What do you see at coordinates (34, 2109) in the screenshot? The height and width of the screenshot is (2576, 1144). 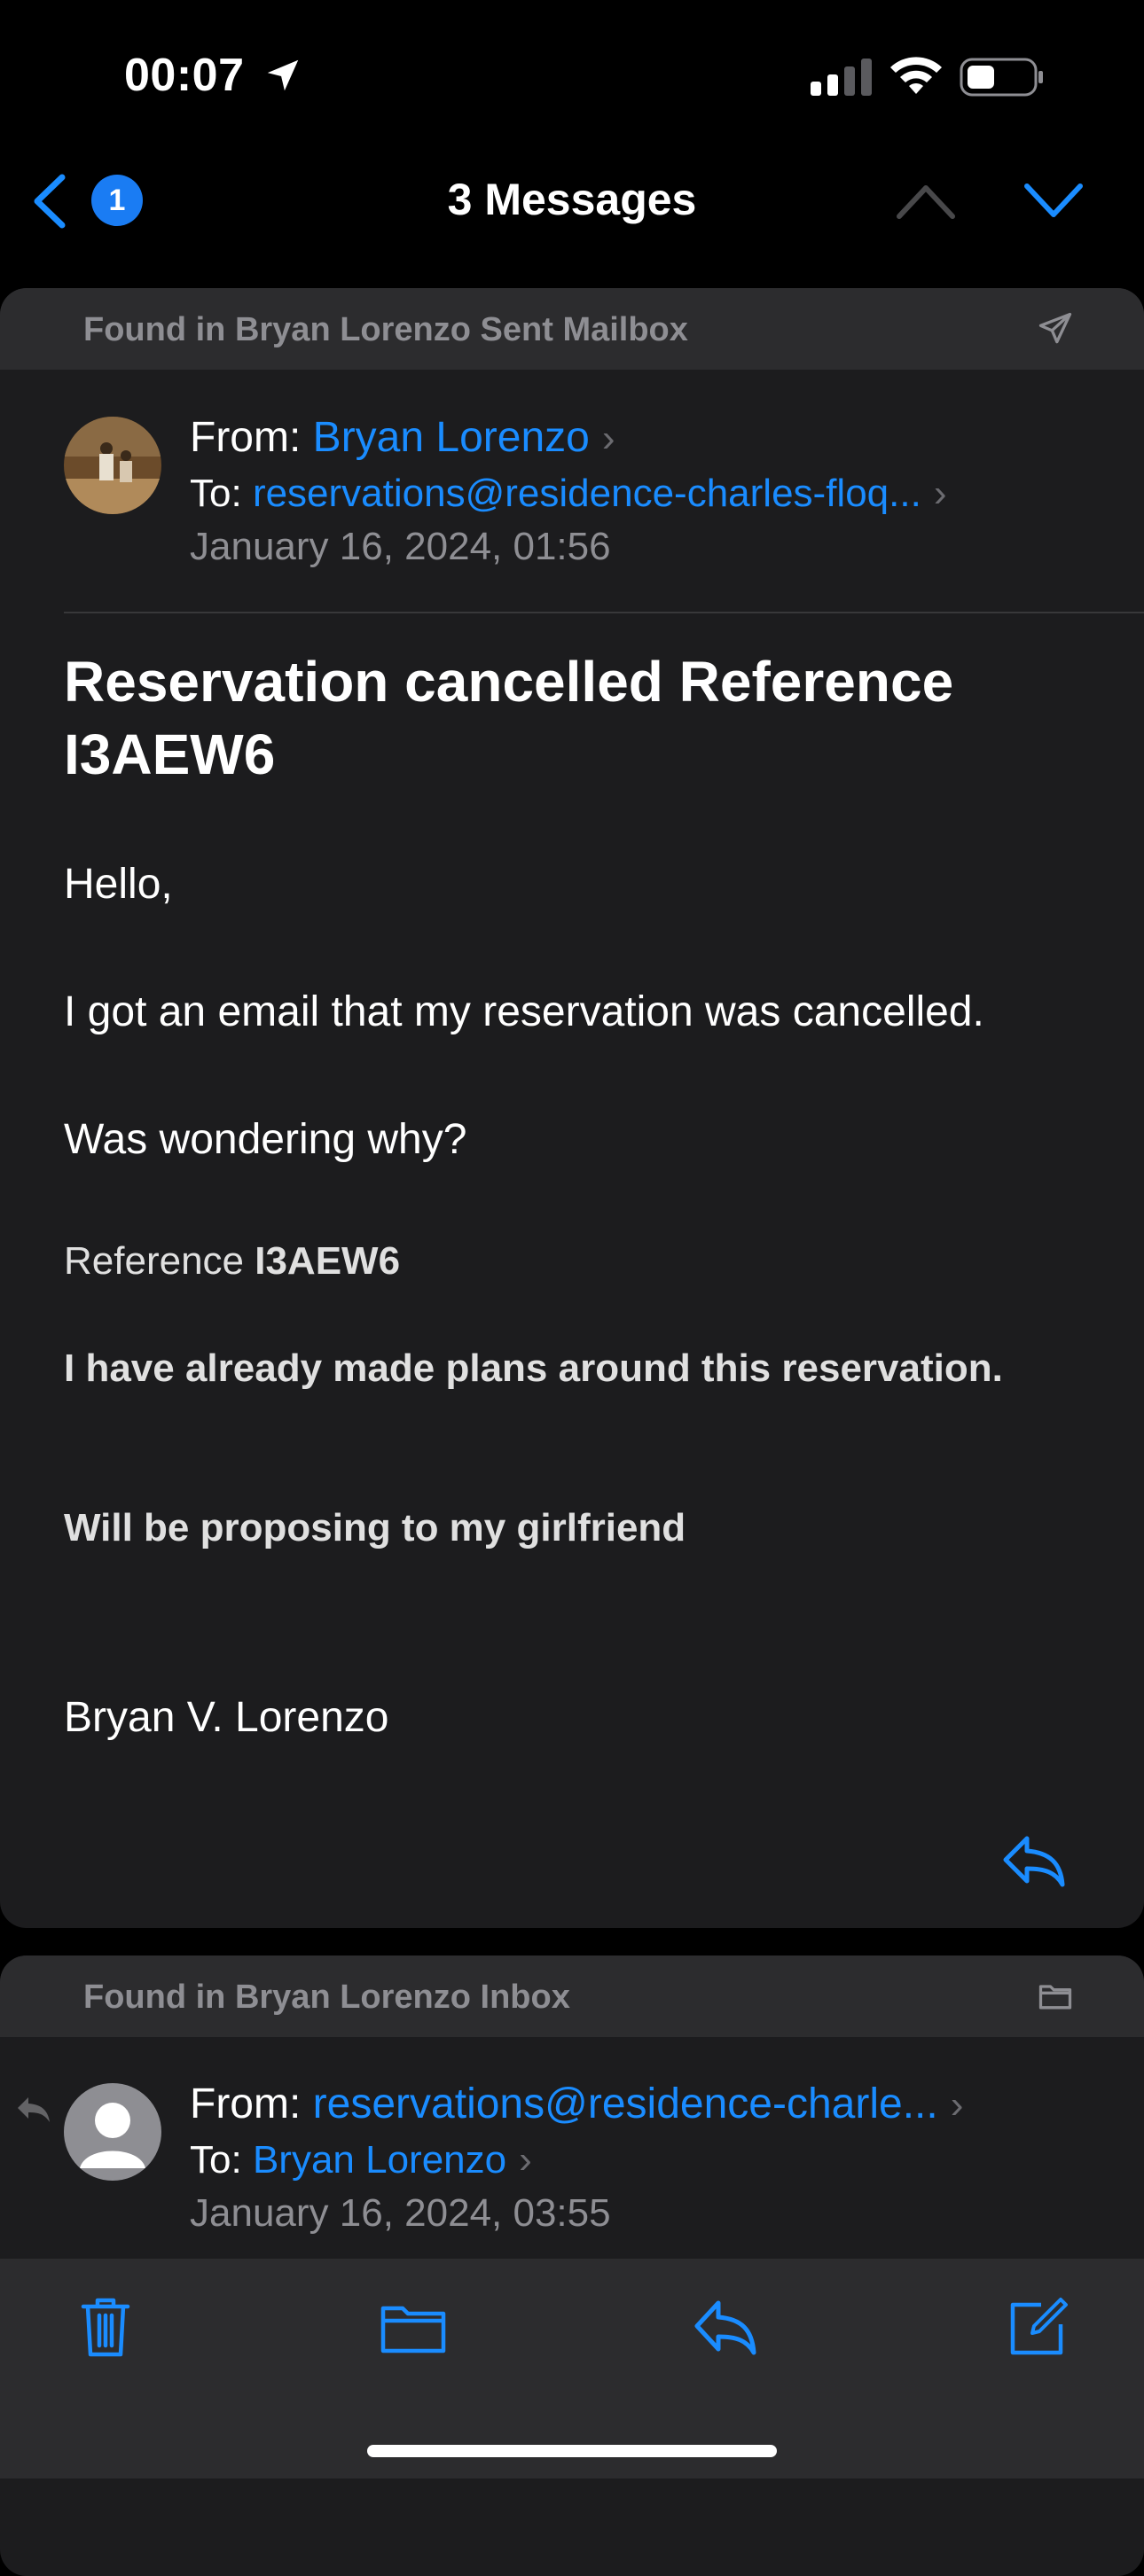 I see `replied-indicator-icon` at bounding box center [34, 2109].